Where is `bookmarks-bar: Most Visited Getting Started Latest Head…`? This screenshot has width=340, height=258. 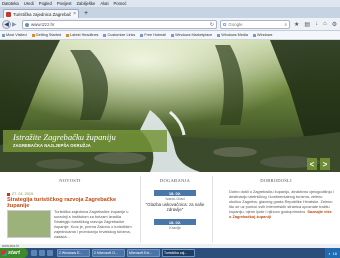
bookmarks-bar: Most Visited Getting Started Latest Head… is located at coordinates (170, 35).